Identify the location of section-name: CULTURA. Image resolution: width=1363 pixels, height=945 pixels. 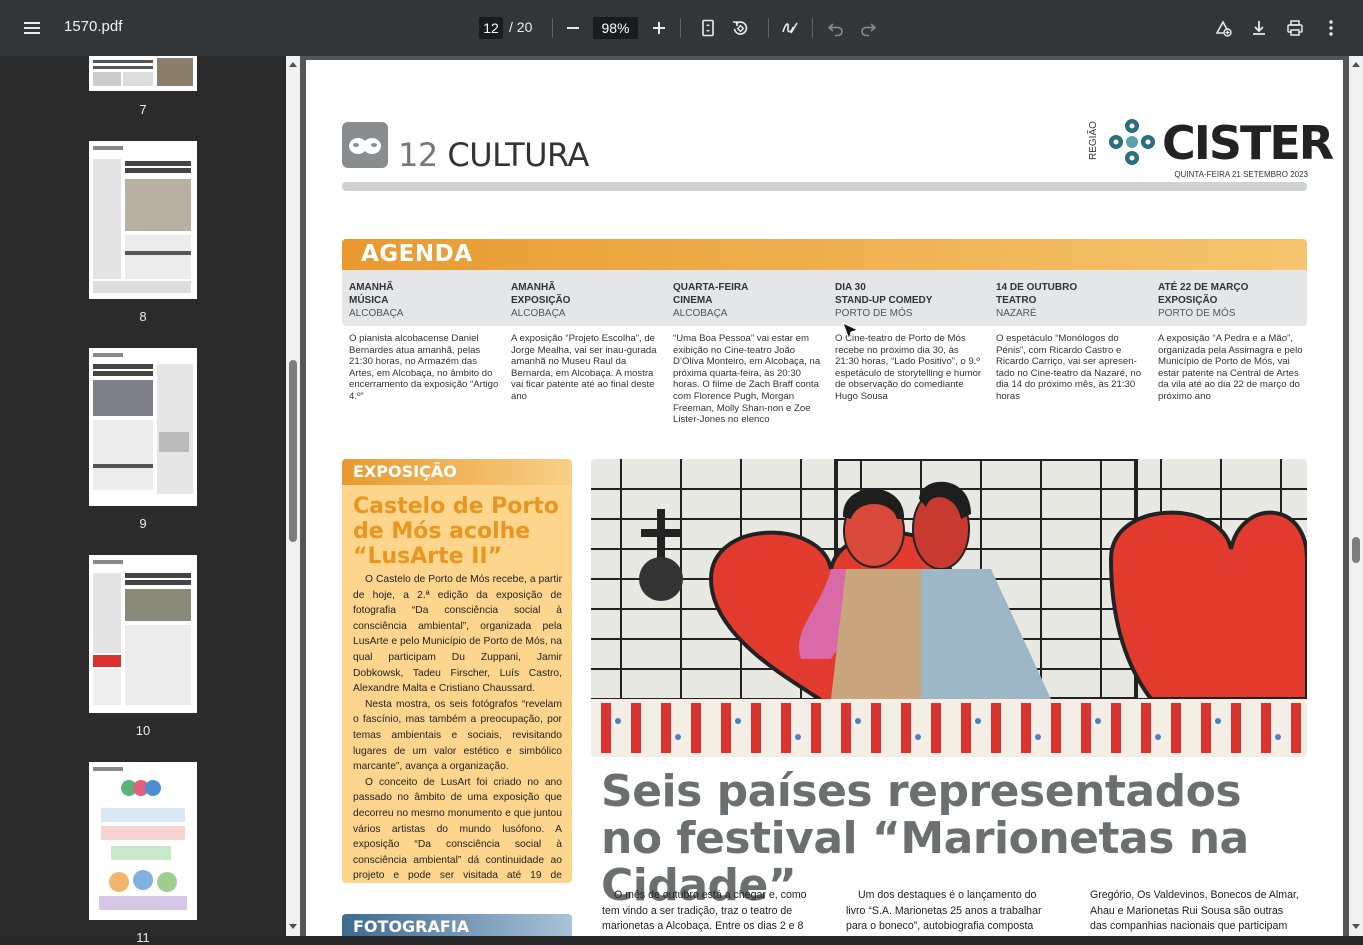
(518, 155).